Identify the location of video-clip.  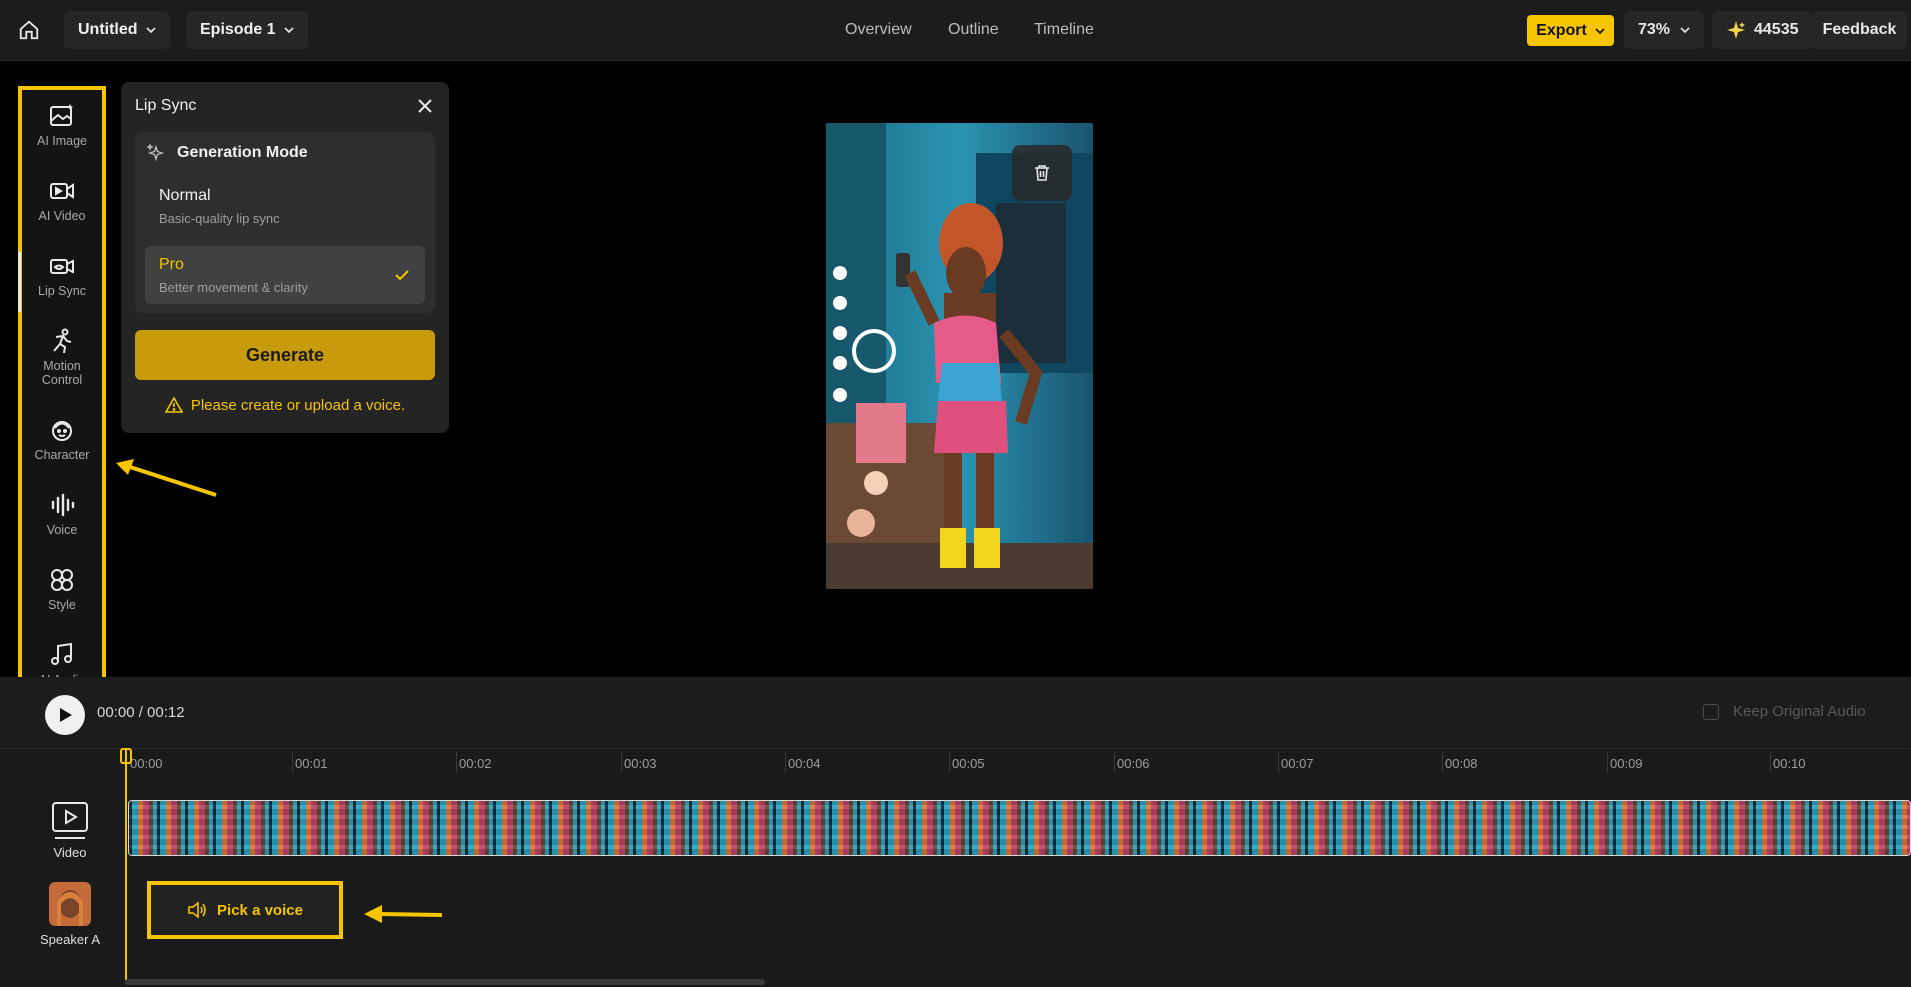
(1019, 828).